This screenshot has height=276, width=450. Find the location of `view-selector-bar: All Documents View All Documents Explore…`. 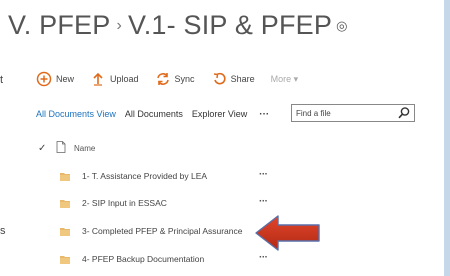

view-selector-bar: All Documents View All Documents Explore… is located at coordinates (159, 114).